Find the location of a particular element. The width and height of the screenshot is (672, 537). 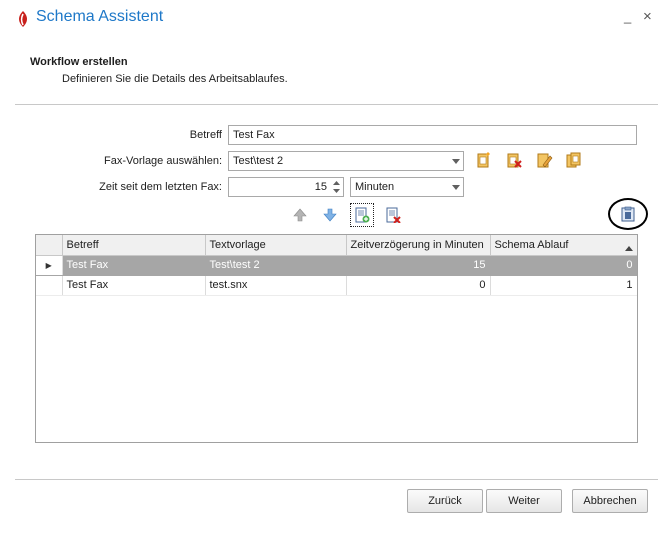

cell-textvorlage: Test\test 2 is located at coordinates (276, 265).